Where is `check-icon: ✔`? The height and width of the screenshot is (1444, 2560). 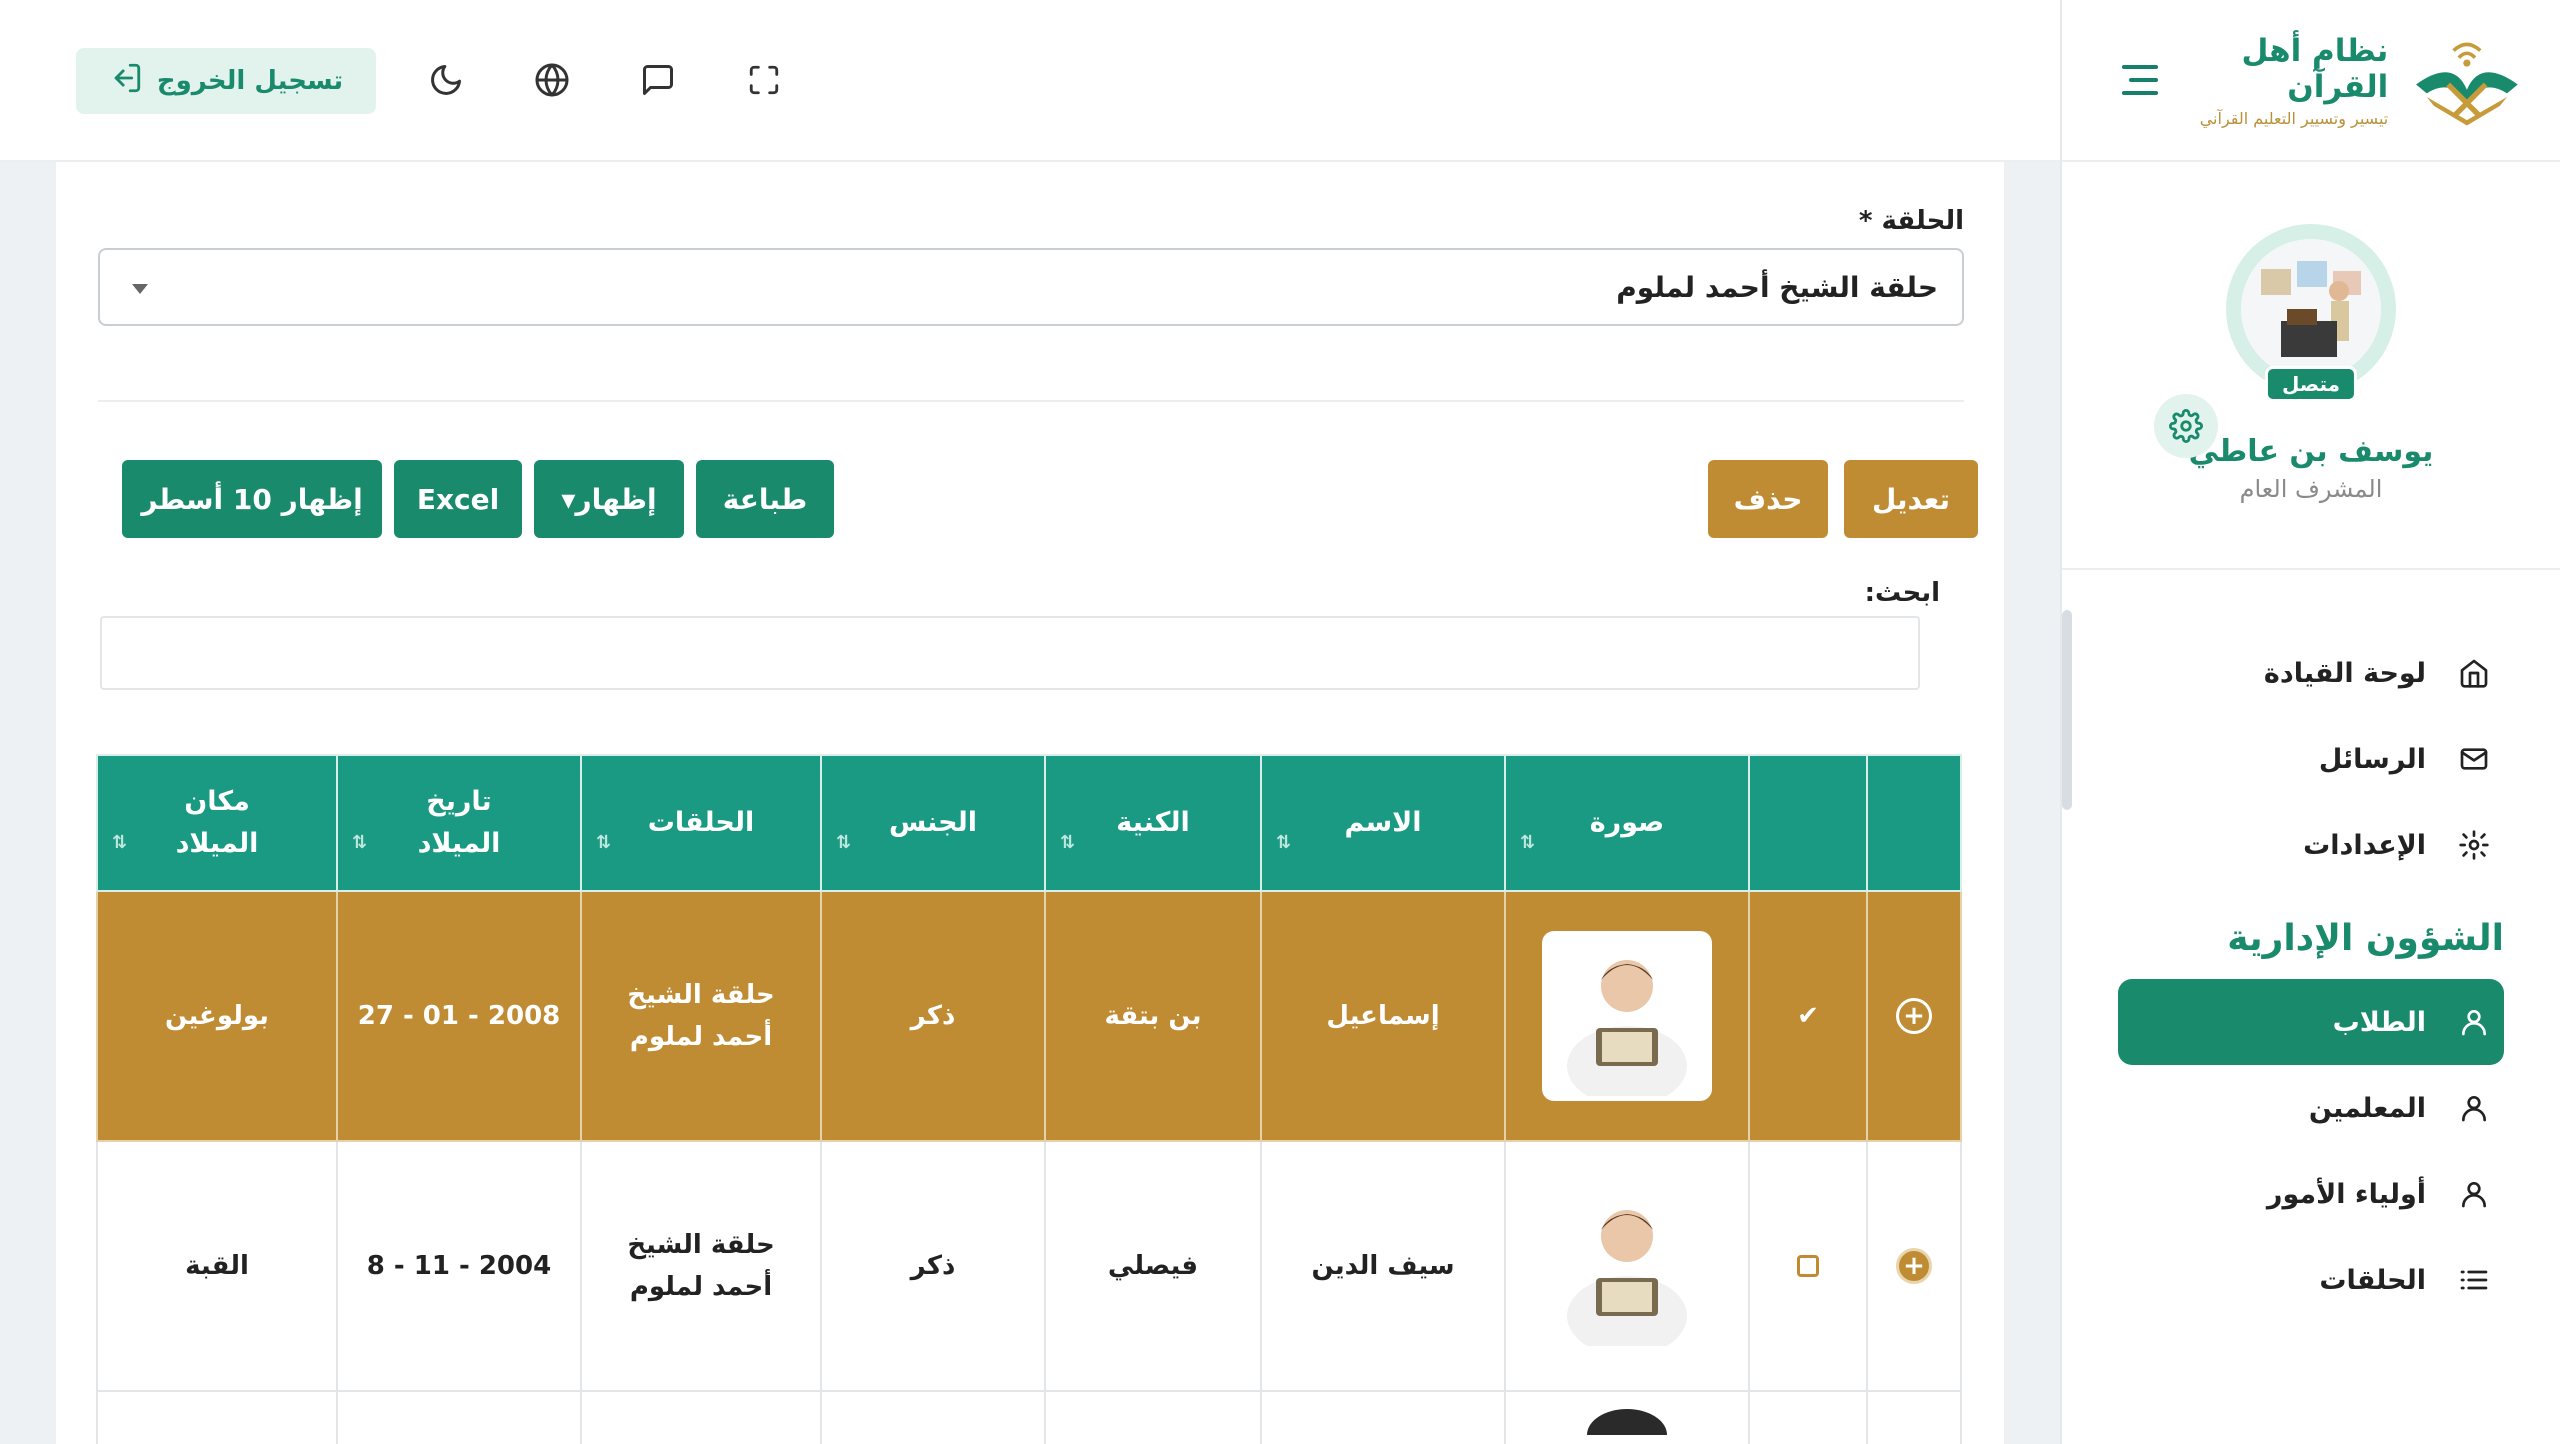
check-icon: ✔ is located at coordinates (1808, 1016).